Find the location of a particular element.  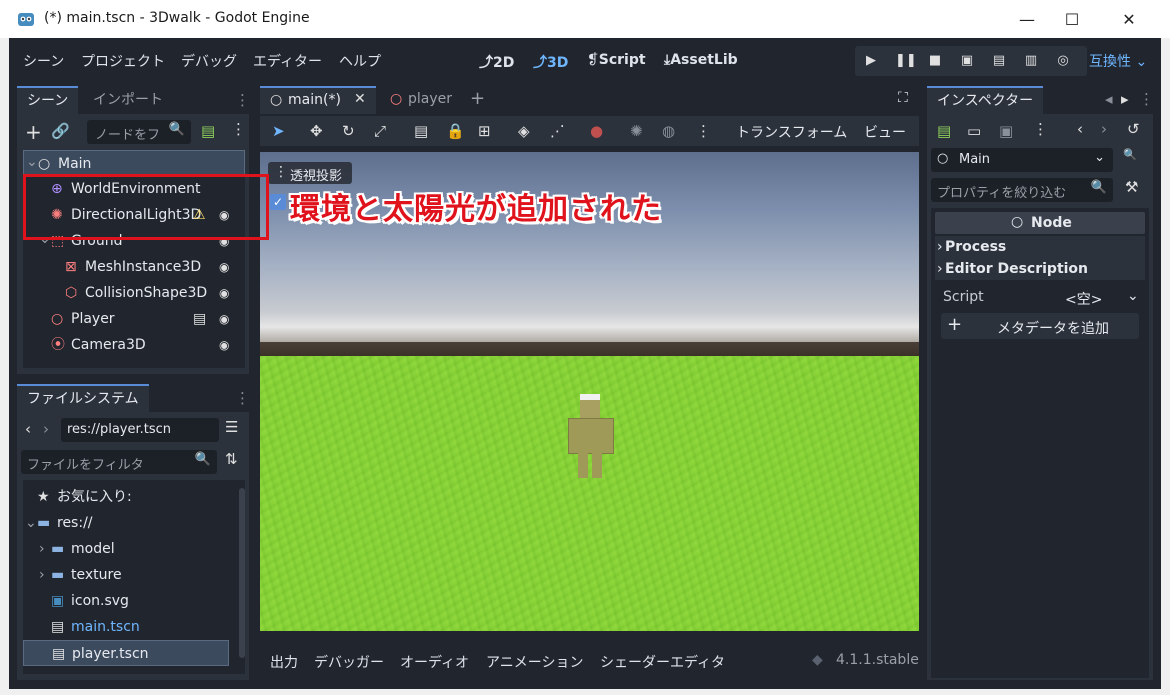

tab-player: ○ player is located at coordinates (424, 100).